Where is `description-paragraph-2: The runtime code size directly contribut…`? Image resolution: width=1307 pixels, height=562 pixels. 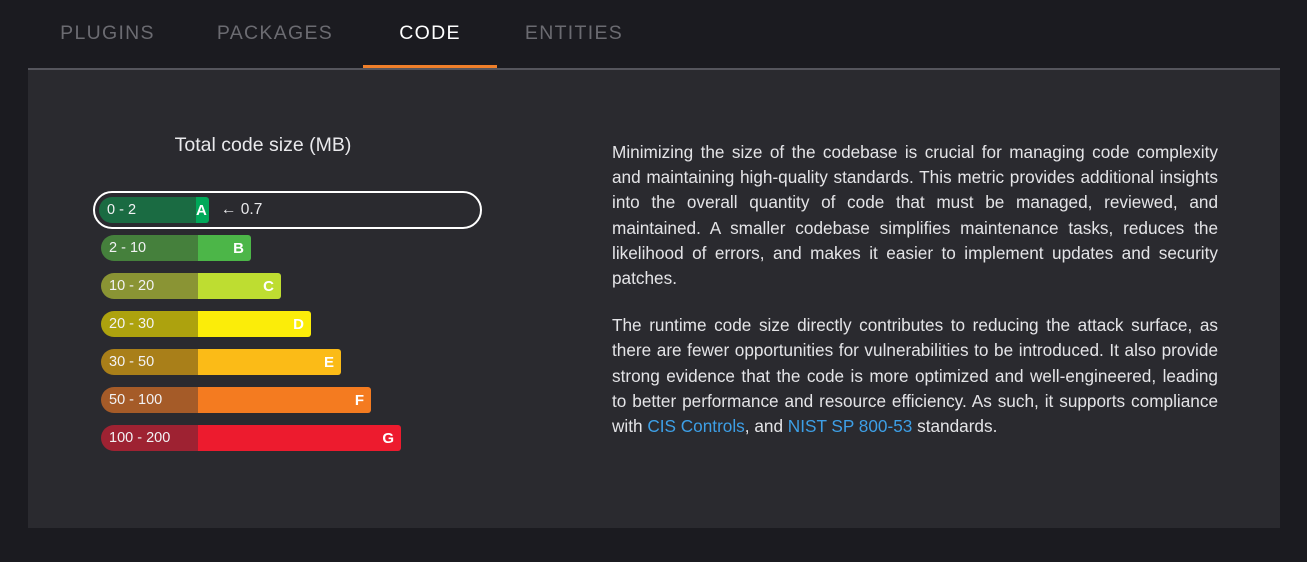
description-paragraph-2: The runtime code size directly contribut… is located at coordinates (915, 376).